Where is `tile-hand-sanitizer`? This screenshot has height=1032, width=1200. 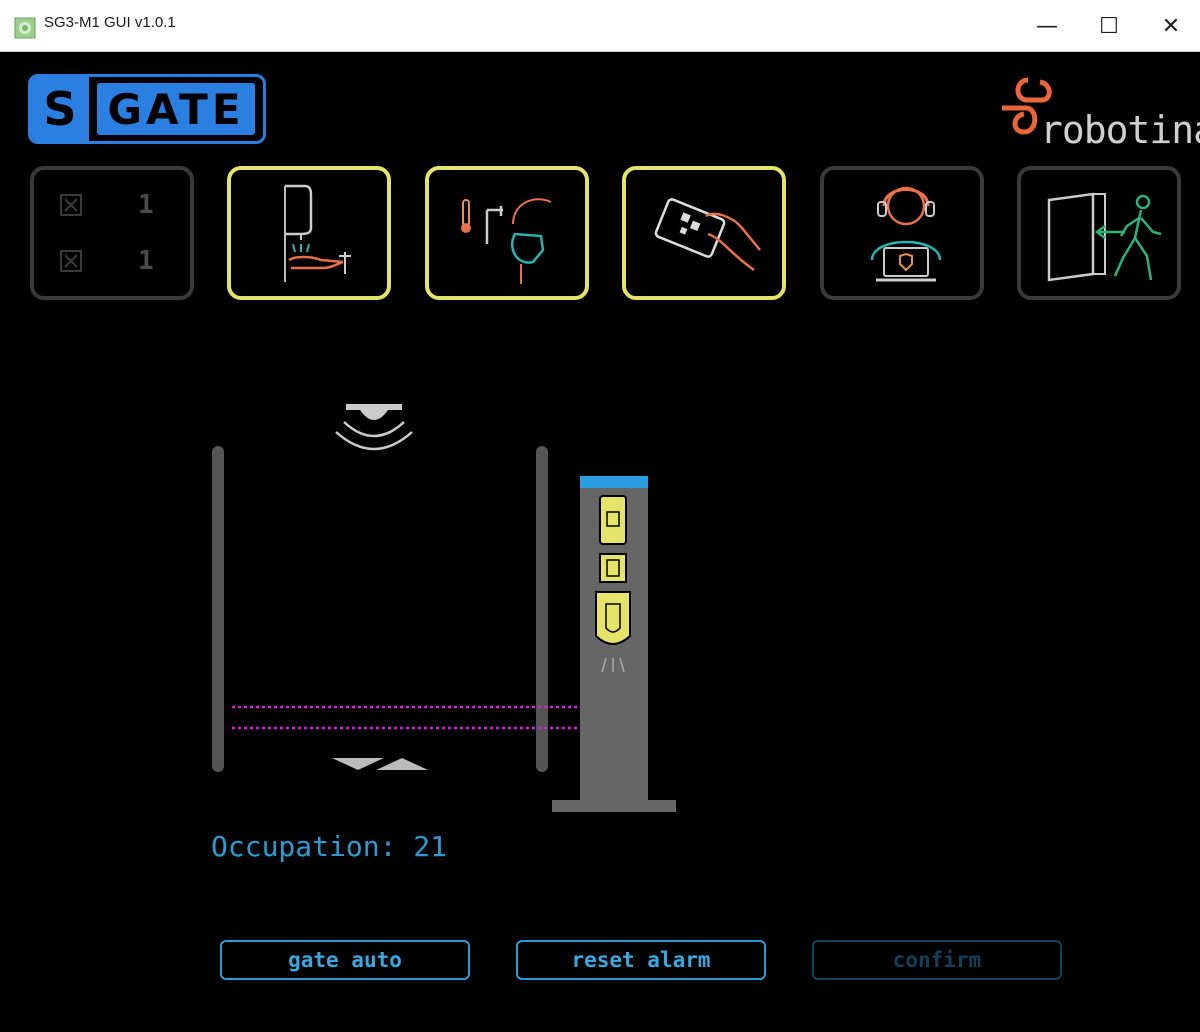
tile-hand-sanitizer is located at coordinates (309, 233).